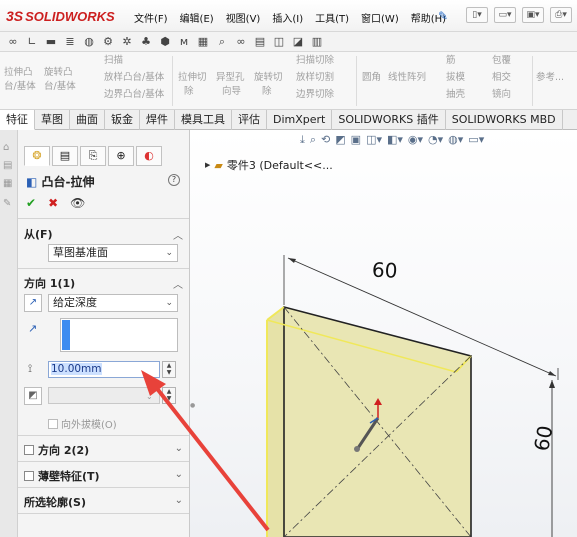 The image size is (577, 537). I want to click on width-dimension-value: 60, so click(384, 269).